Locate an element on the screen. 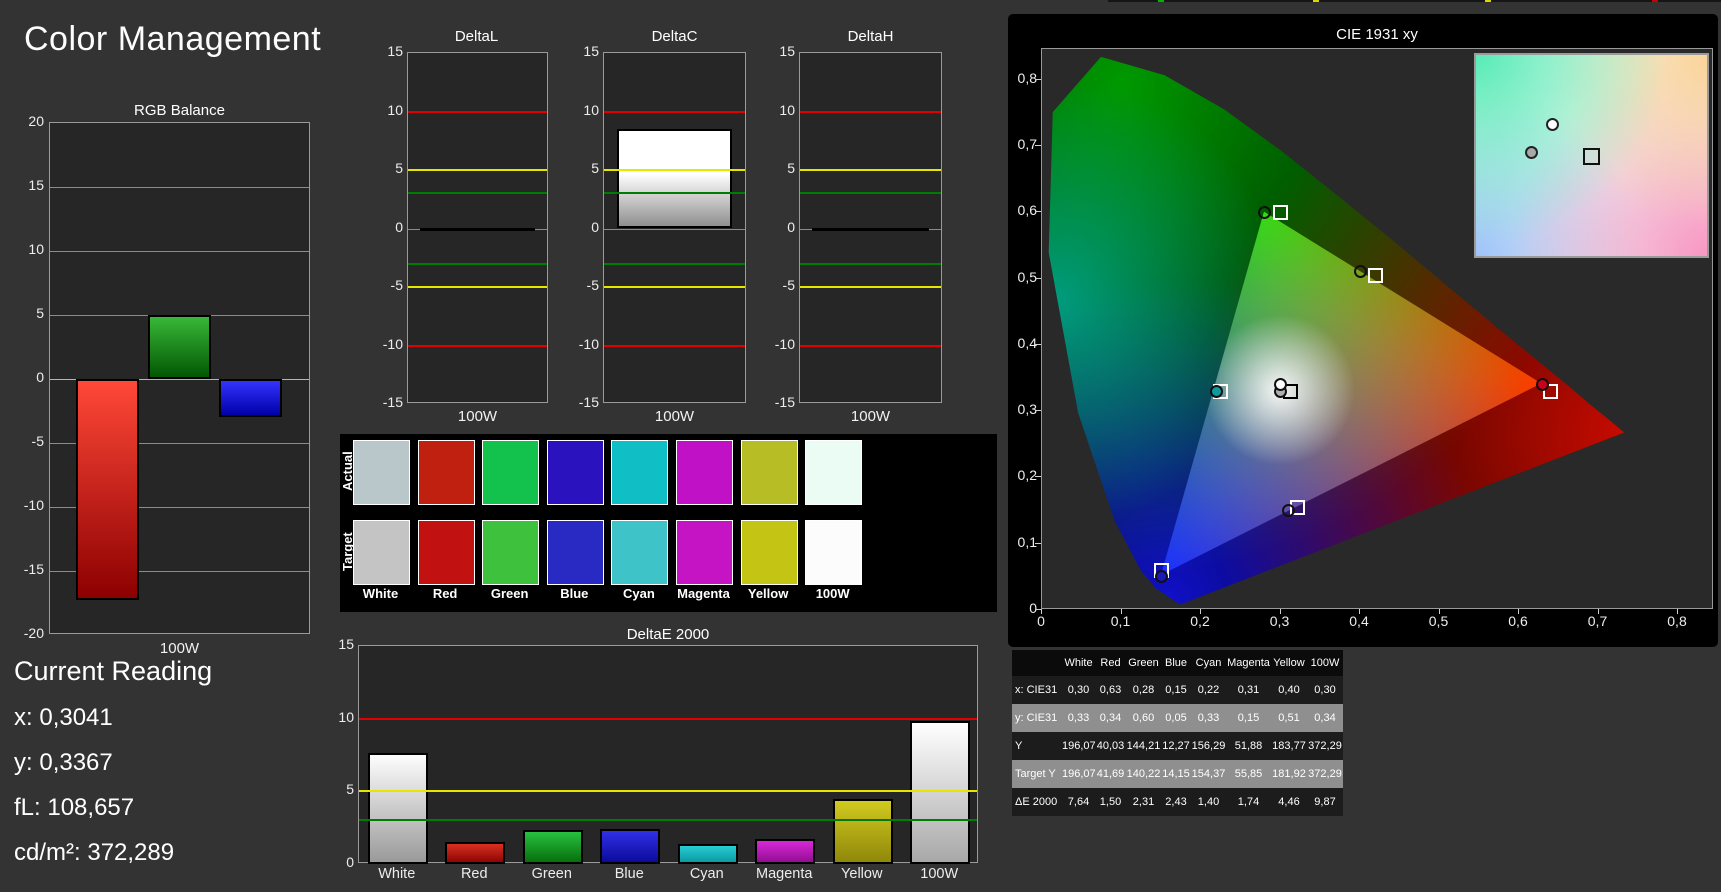 This screenshot has width=1721, height=892. deltae-x-label: Magenta is located at coordinates (784, 874).